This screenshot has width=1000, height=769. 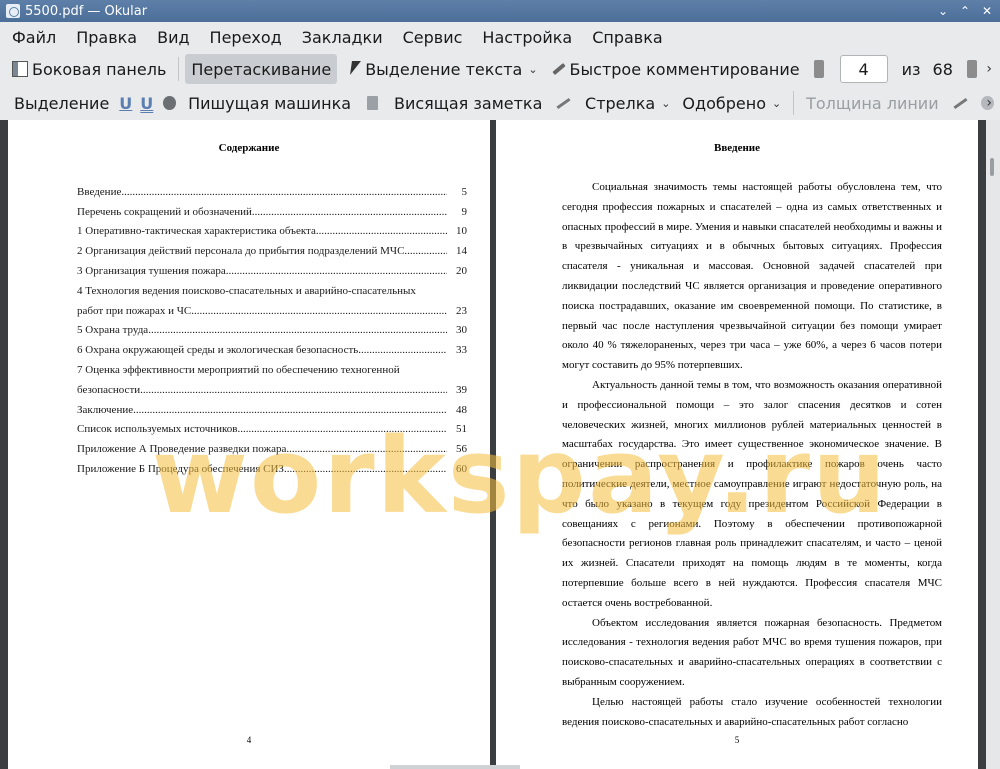 I want to click on page-number: 4, so click(x=249, y=740).